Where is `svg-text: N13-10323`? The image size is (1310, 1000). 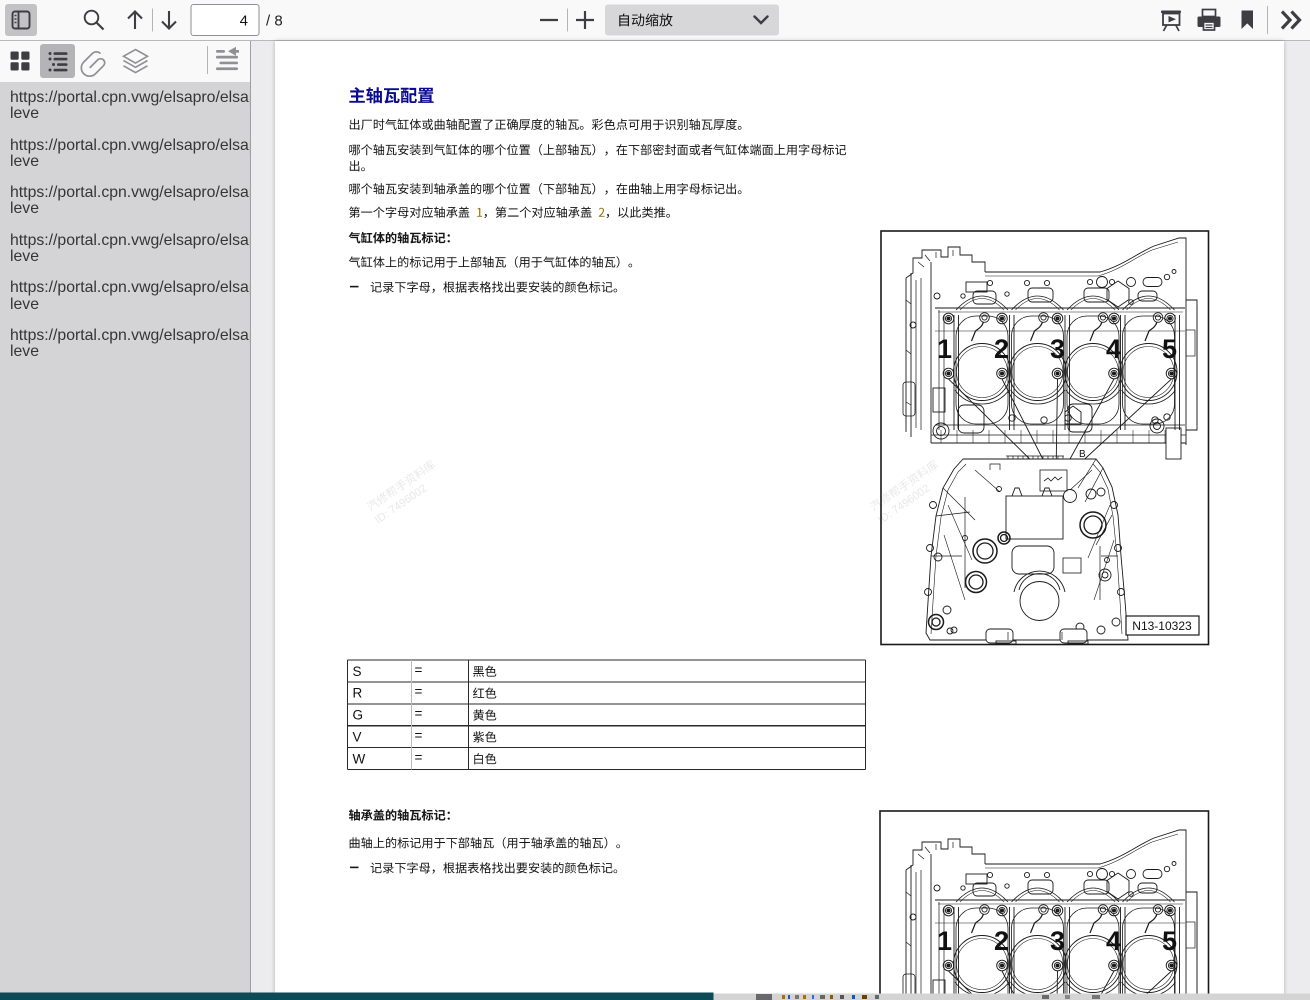
svg-text: N13-10323 is located at coordinates (1162, 626).